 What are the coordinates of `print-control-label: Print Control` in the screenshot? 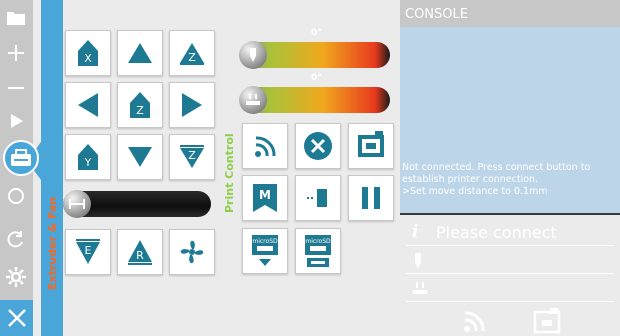 It's located at (229, 173).